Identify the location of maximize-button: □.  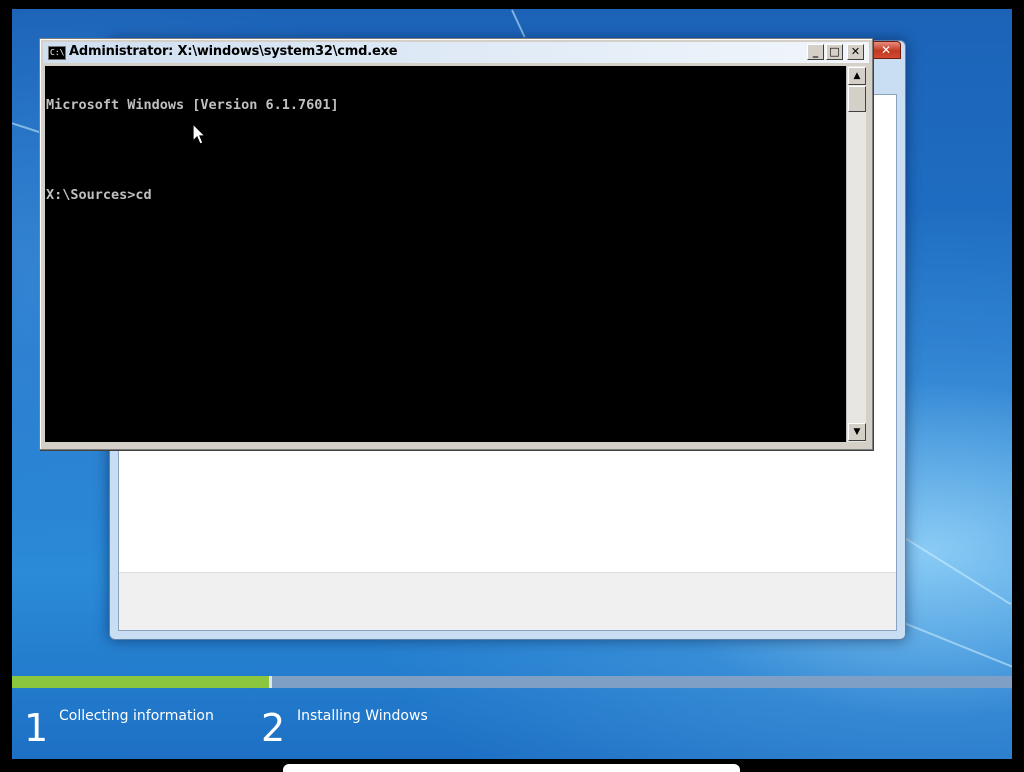
(834, 52).